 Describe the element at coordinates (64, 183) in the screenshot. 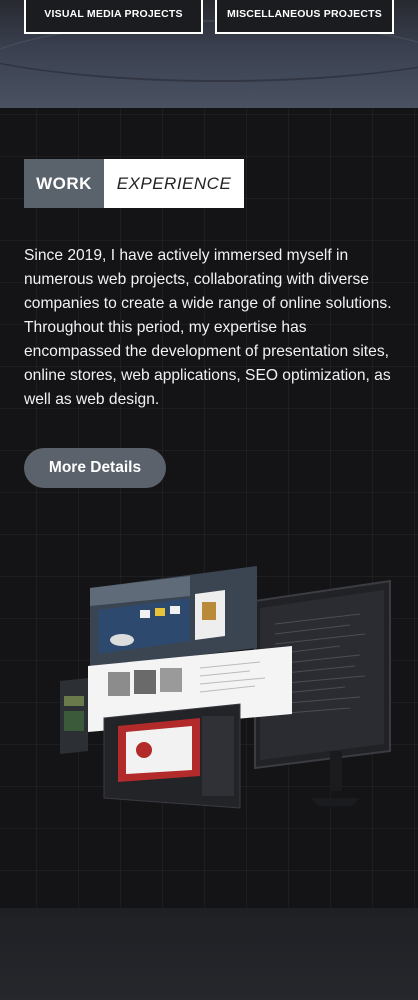

I see `heading-work: WORK` at that location.